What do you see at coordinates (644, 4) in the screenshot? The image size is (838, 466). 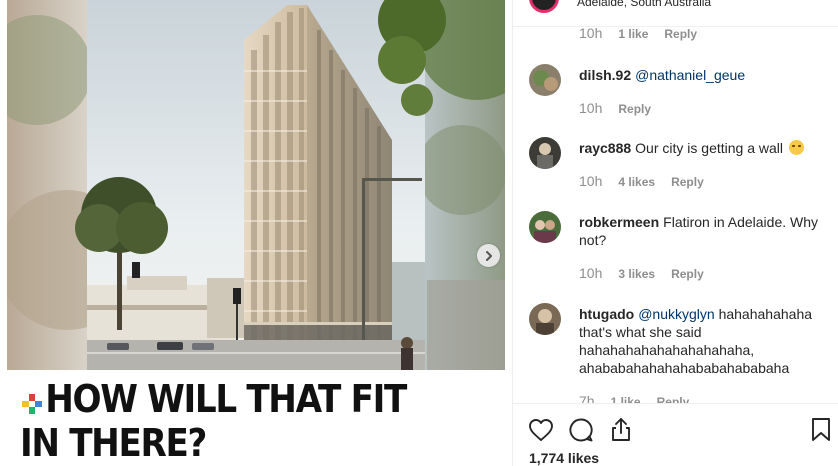 I see `post-location: Adelaide, South Australia` at bounding box center [644, 4].